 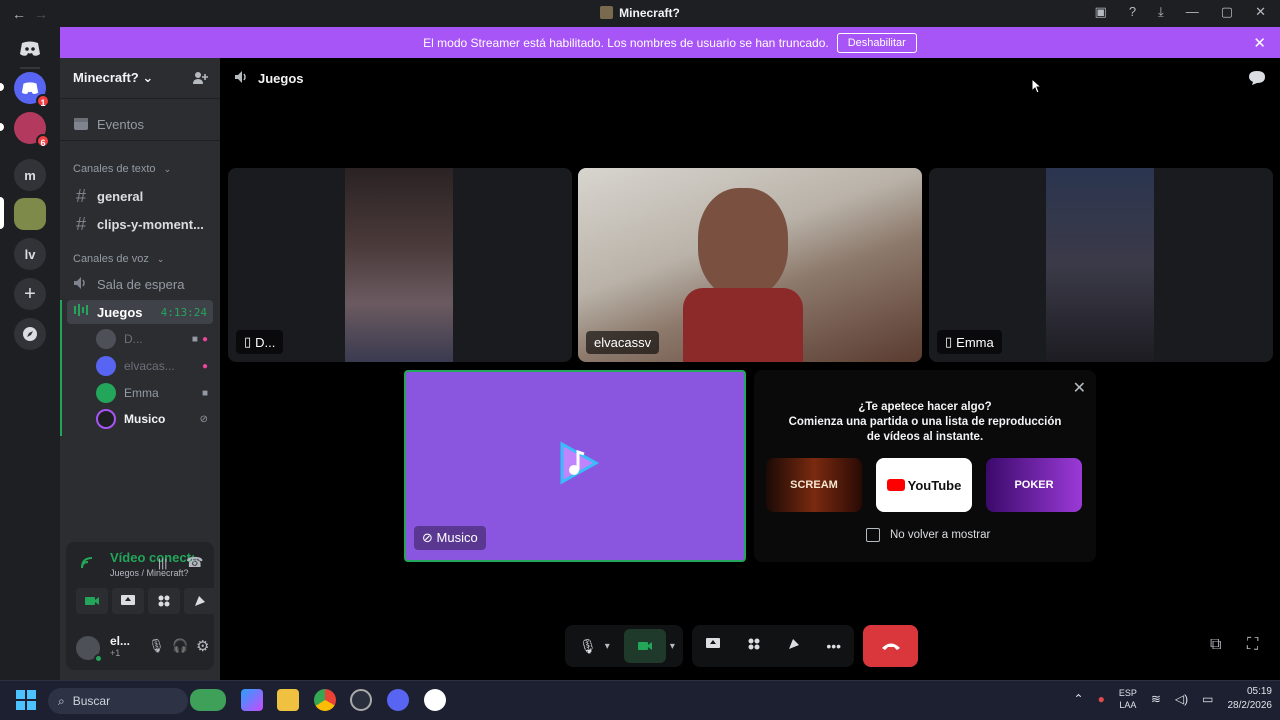 What do you see at coordinates (1101, 12) in the screenshot?
I see `screen-icon: ▣` at bounding box center [1101, 12].